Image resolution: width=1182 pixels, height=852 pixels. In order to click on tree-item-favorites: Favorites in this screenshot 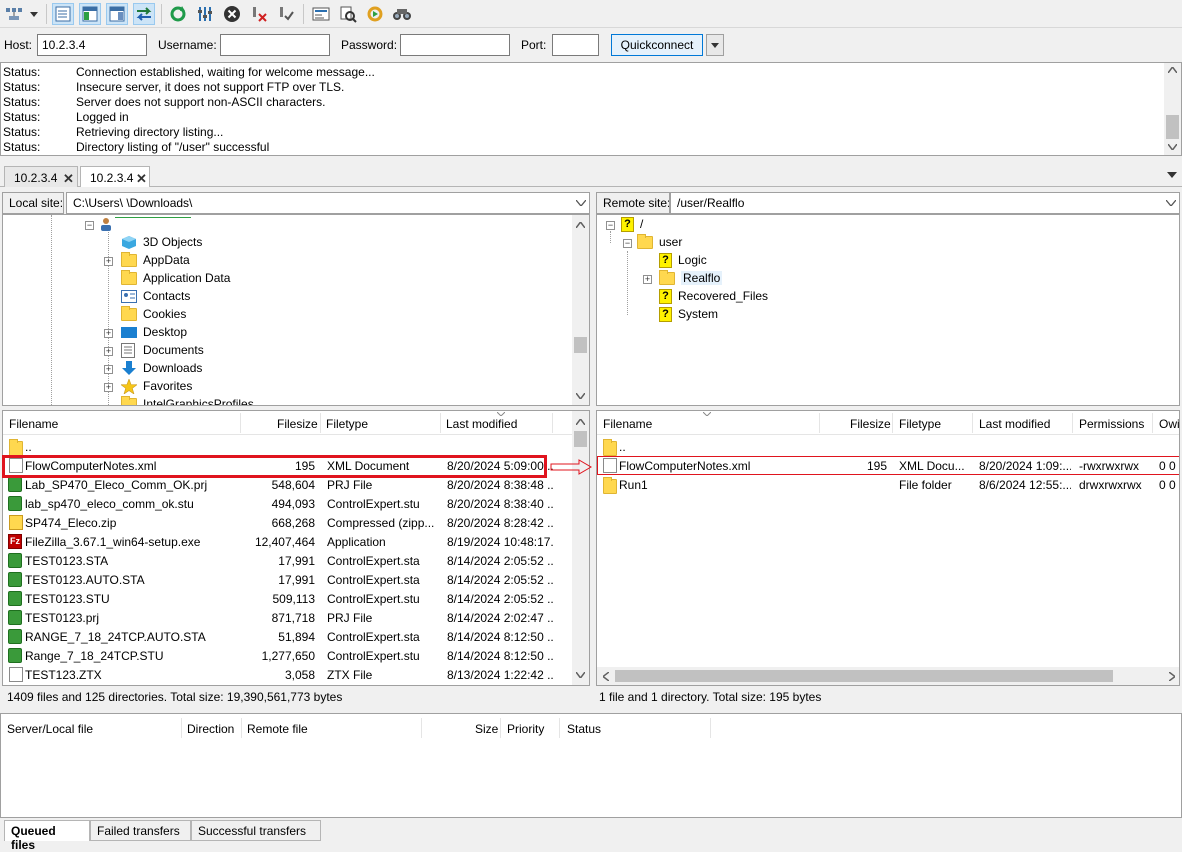, I will do `click(156, 386)`.